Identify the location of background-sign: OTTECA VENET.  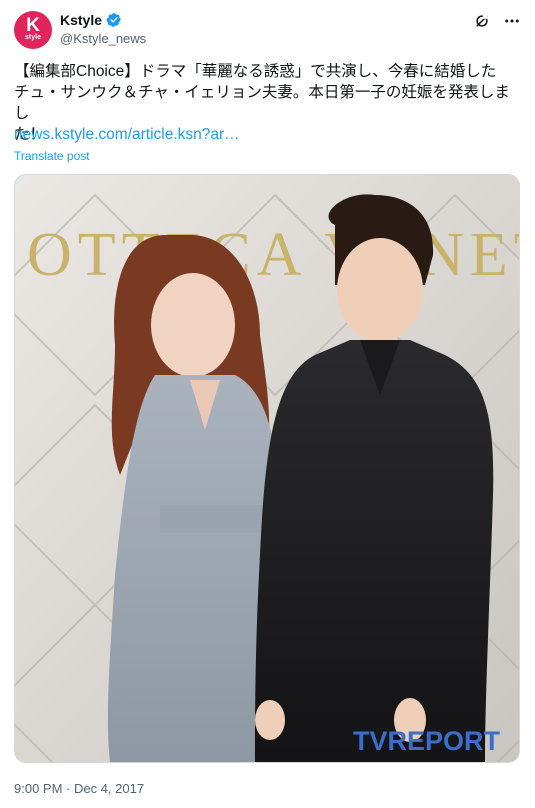
(273, 255).